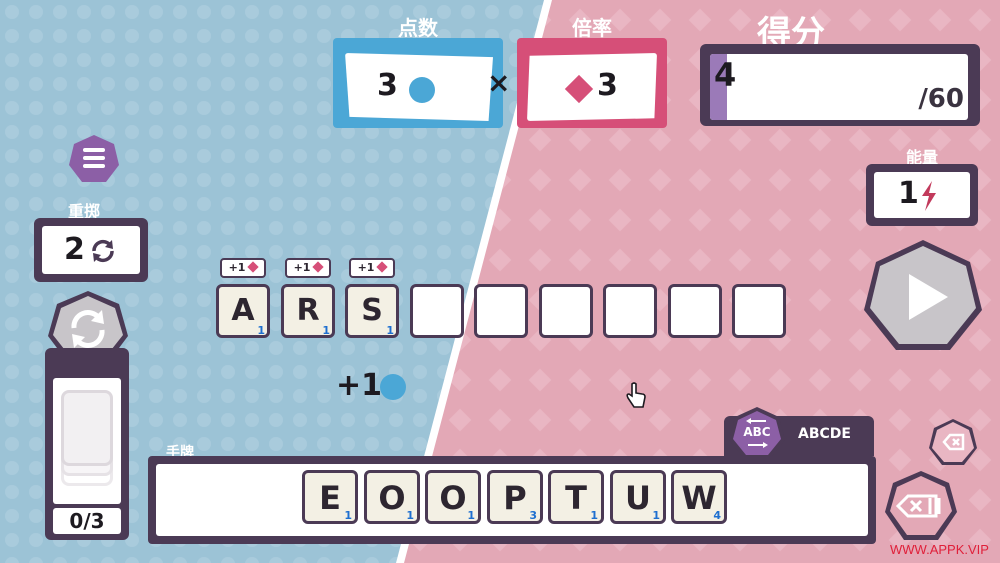 Image resolution: width=1000 pixels, height=563 pixels. I want to click on play-button, so click(923, 297).